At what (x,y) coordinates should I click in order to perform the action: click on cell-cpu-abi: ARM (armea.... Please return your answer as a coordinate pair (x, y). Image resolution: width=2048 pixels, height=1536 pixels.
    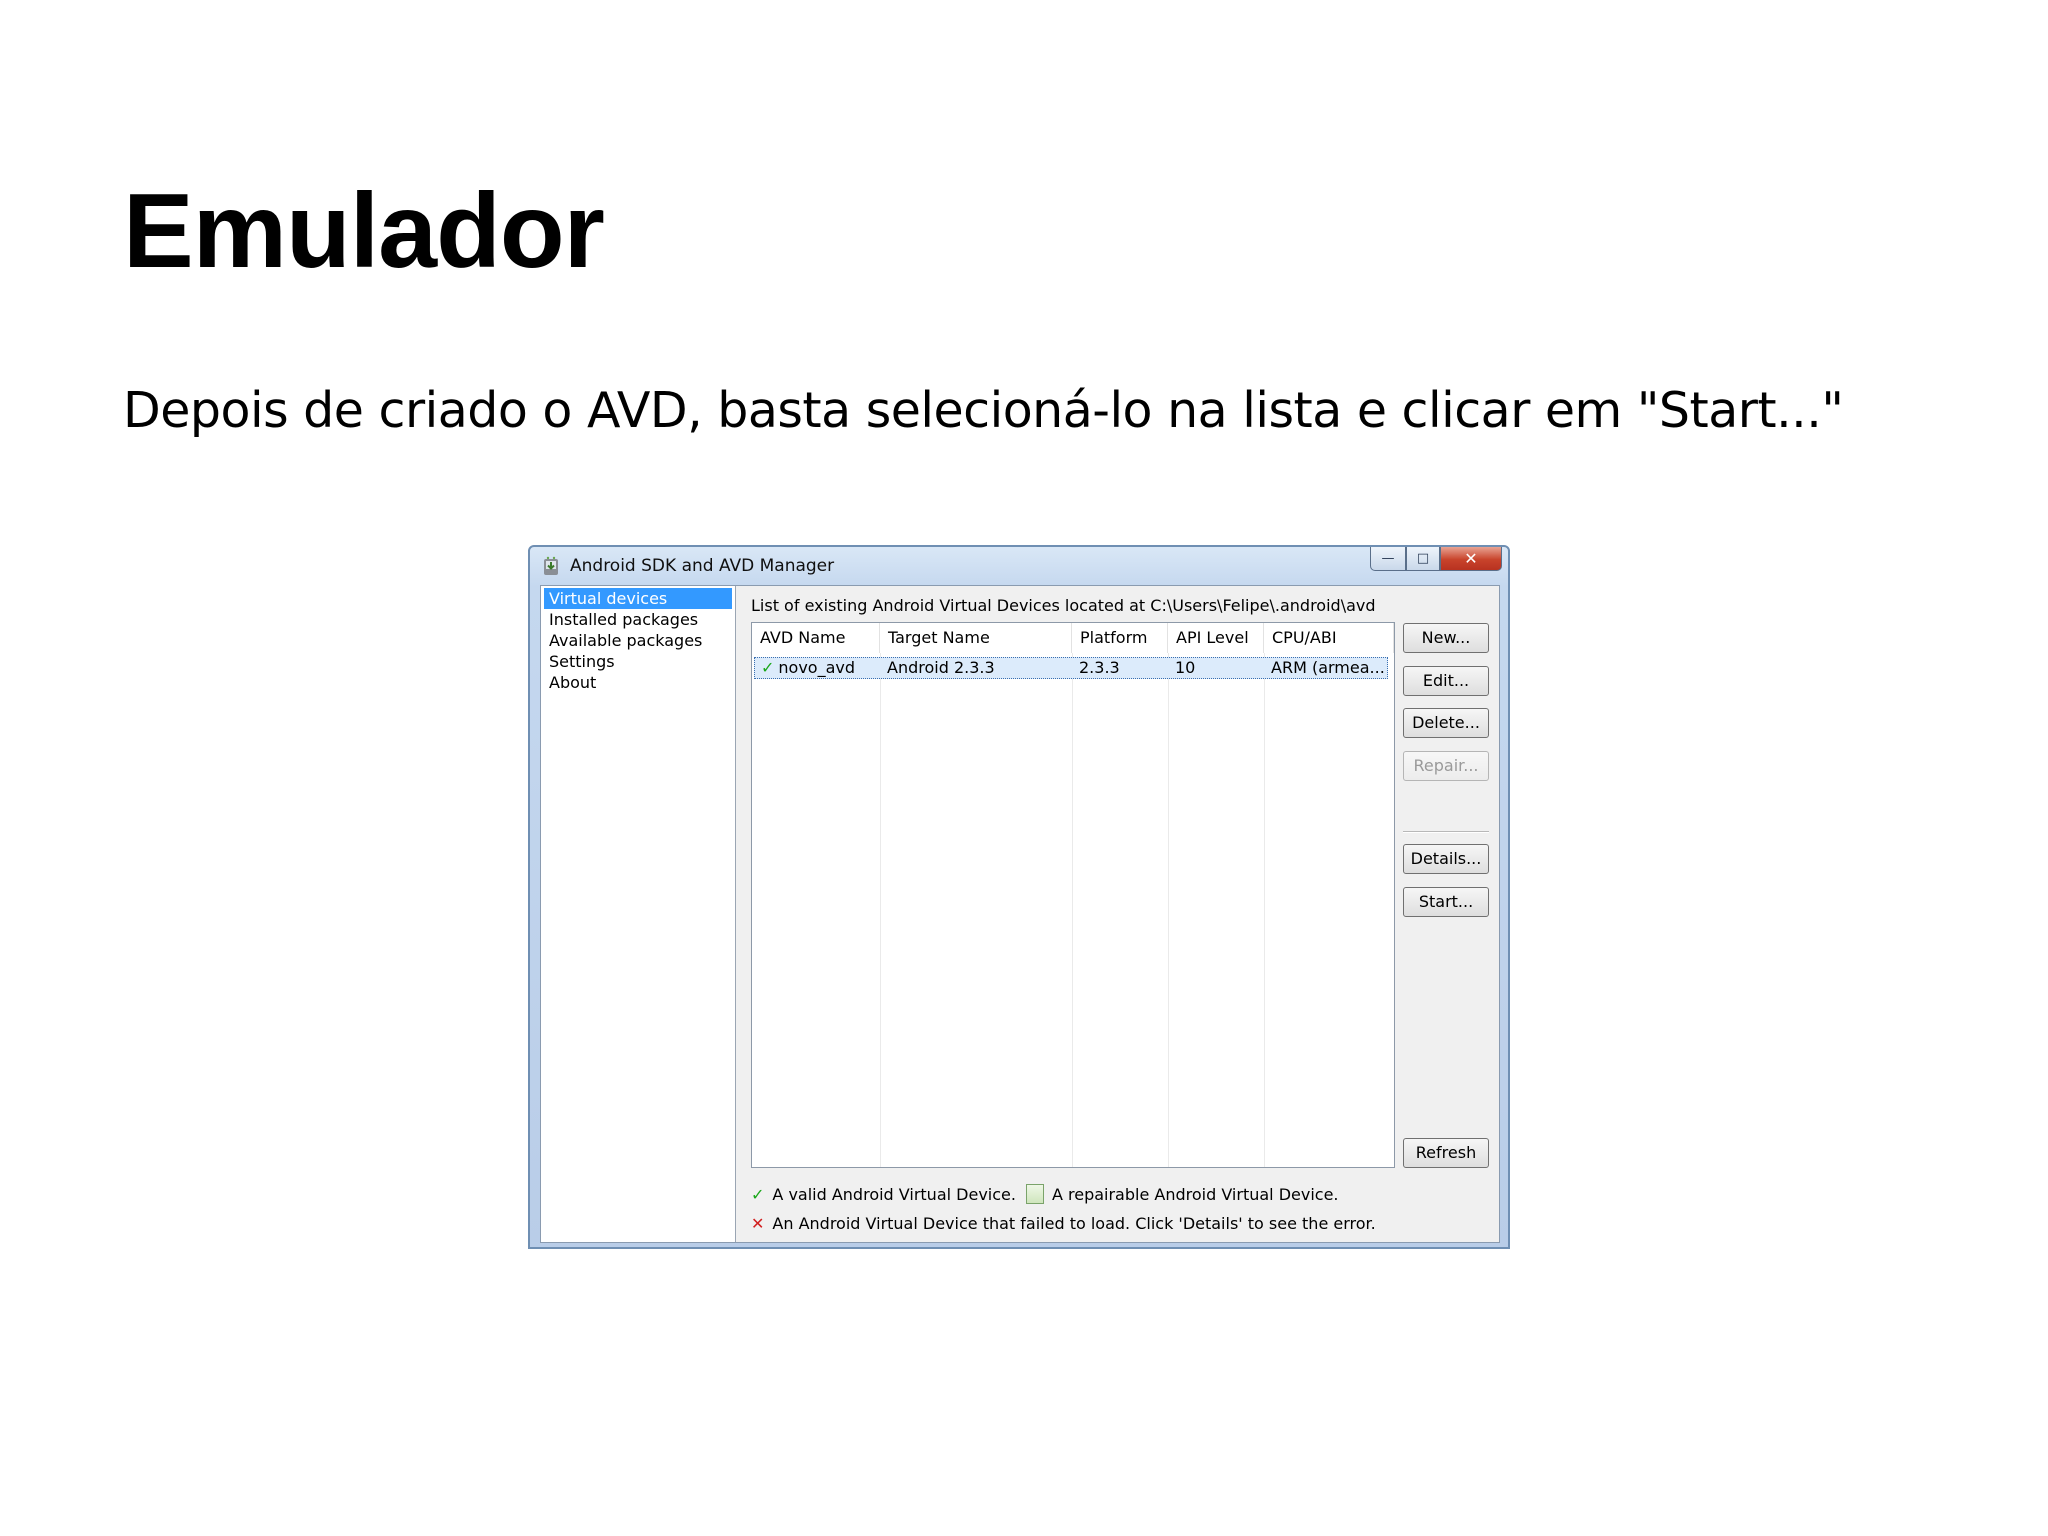
    Looking at the image, I should click on (1328, 667).